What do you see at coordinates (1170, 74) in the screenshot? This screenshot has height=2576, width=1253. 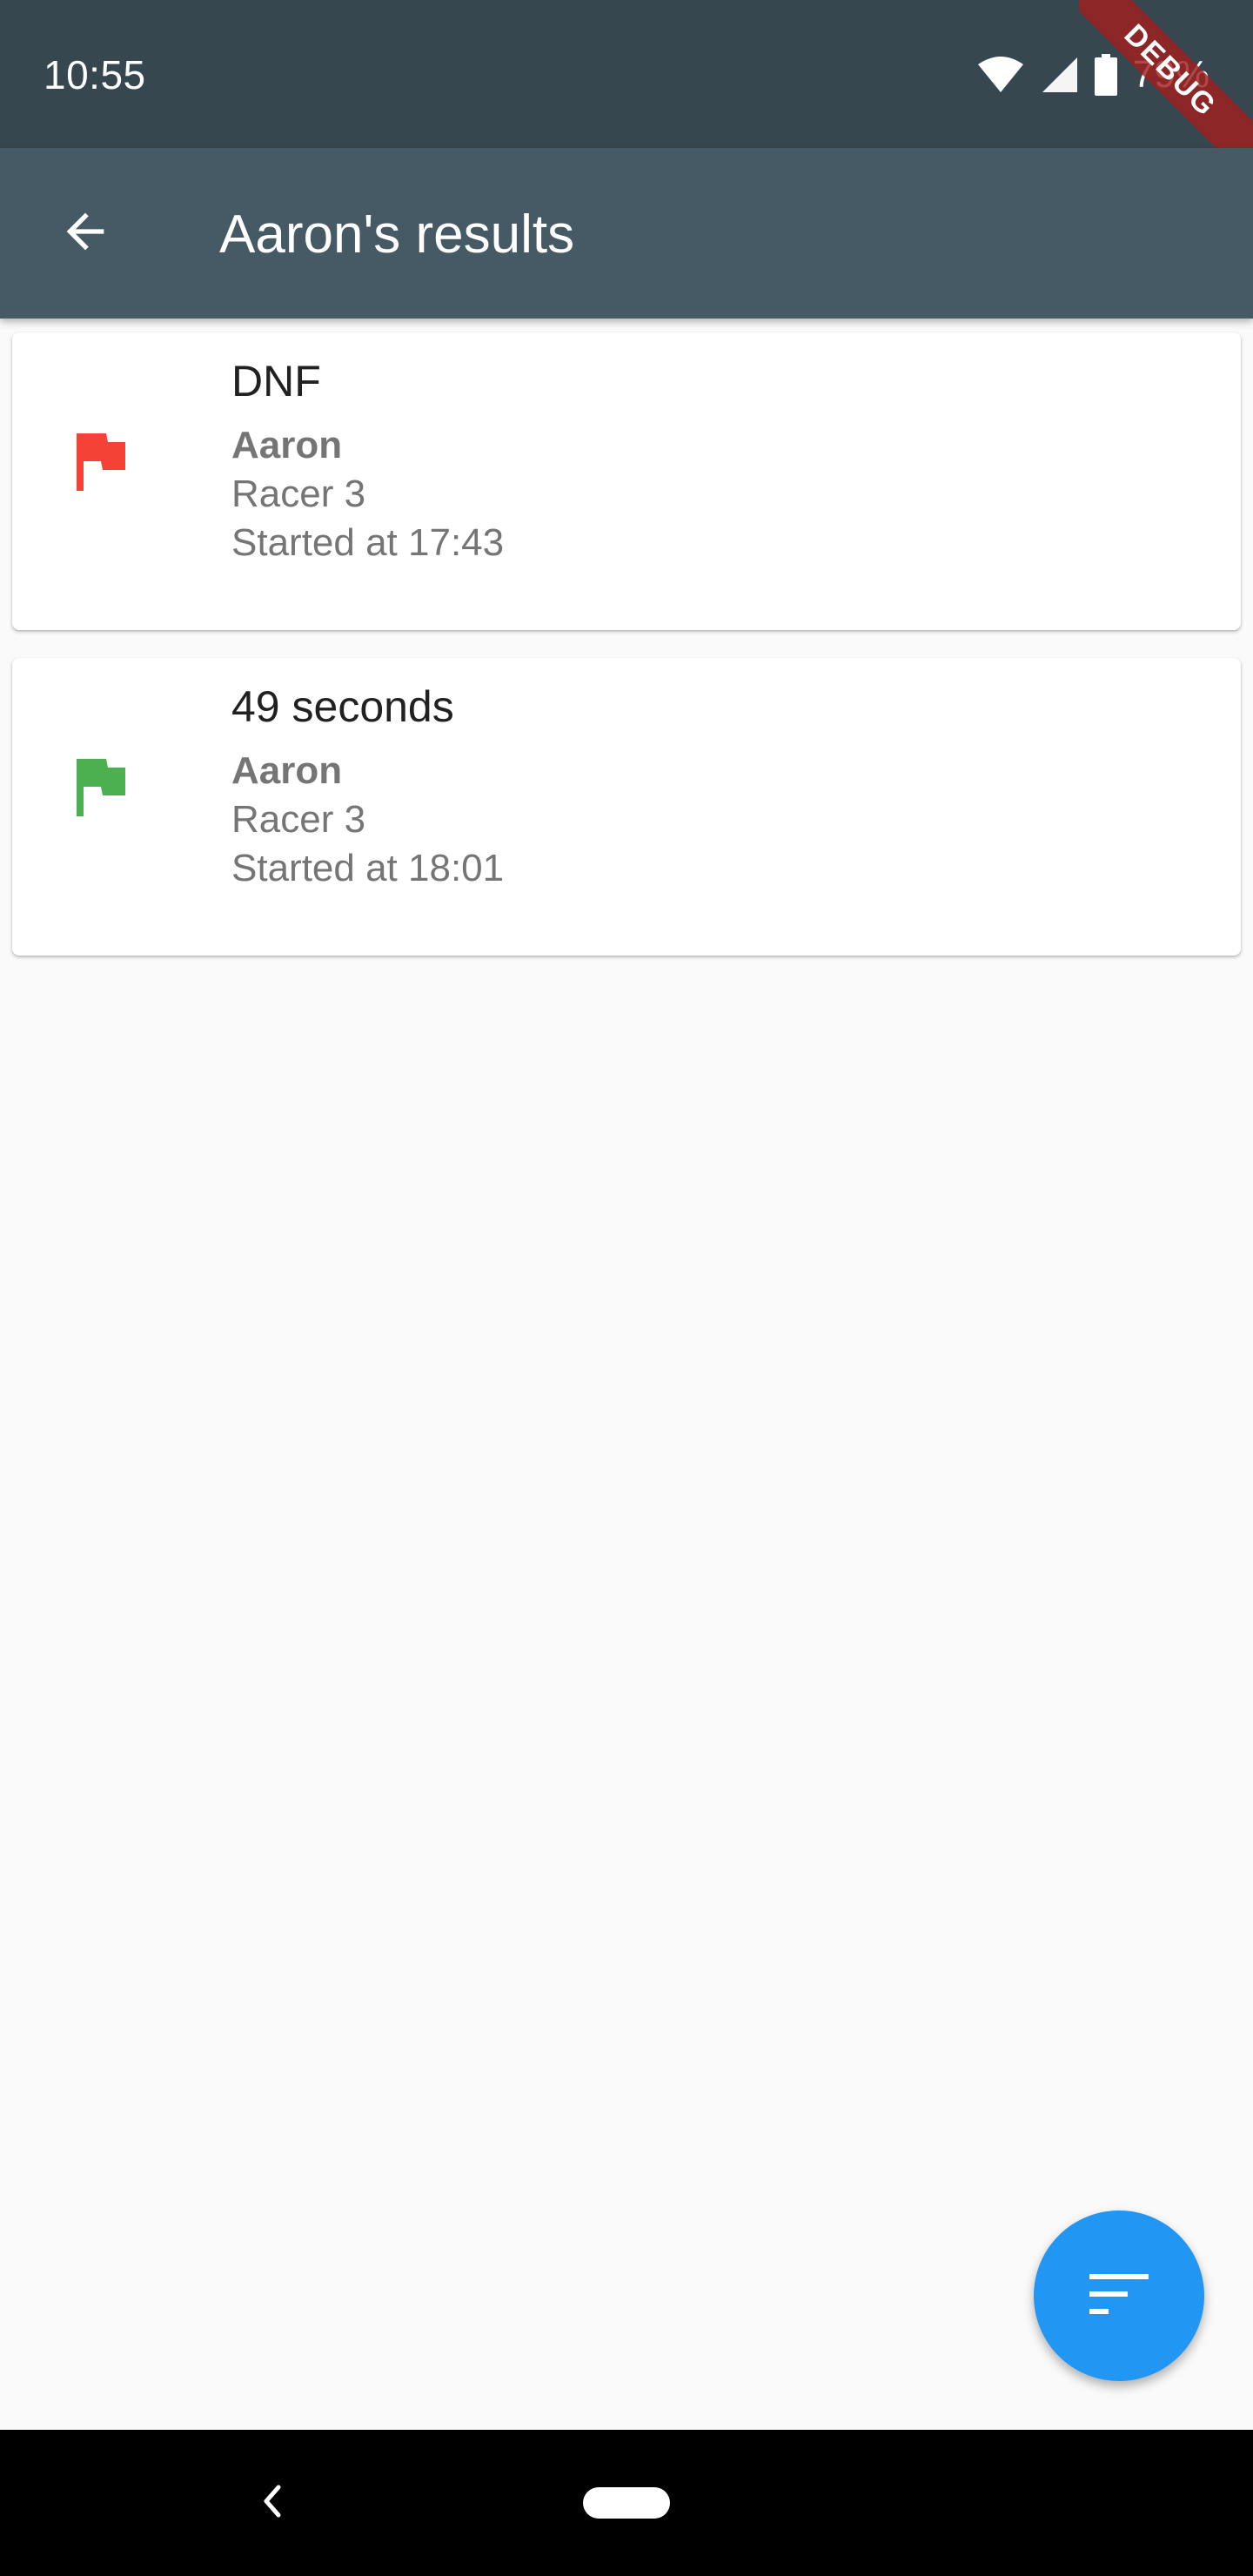 I see `battery-percentage: 79%` at bounding box center [1170, 74].